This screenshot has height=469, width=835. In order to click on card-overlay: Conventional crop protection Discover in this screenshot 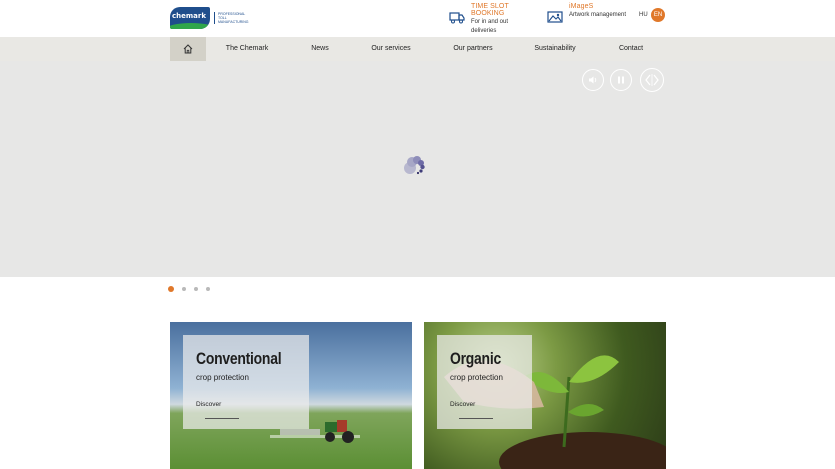, I will do `click(246, 382)`.